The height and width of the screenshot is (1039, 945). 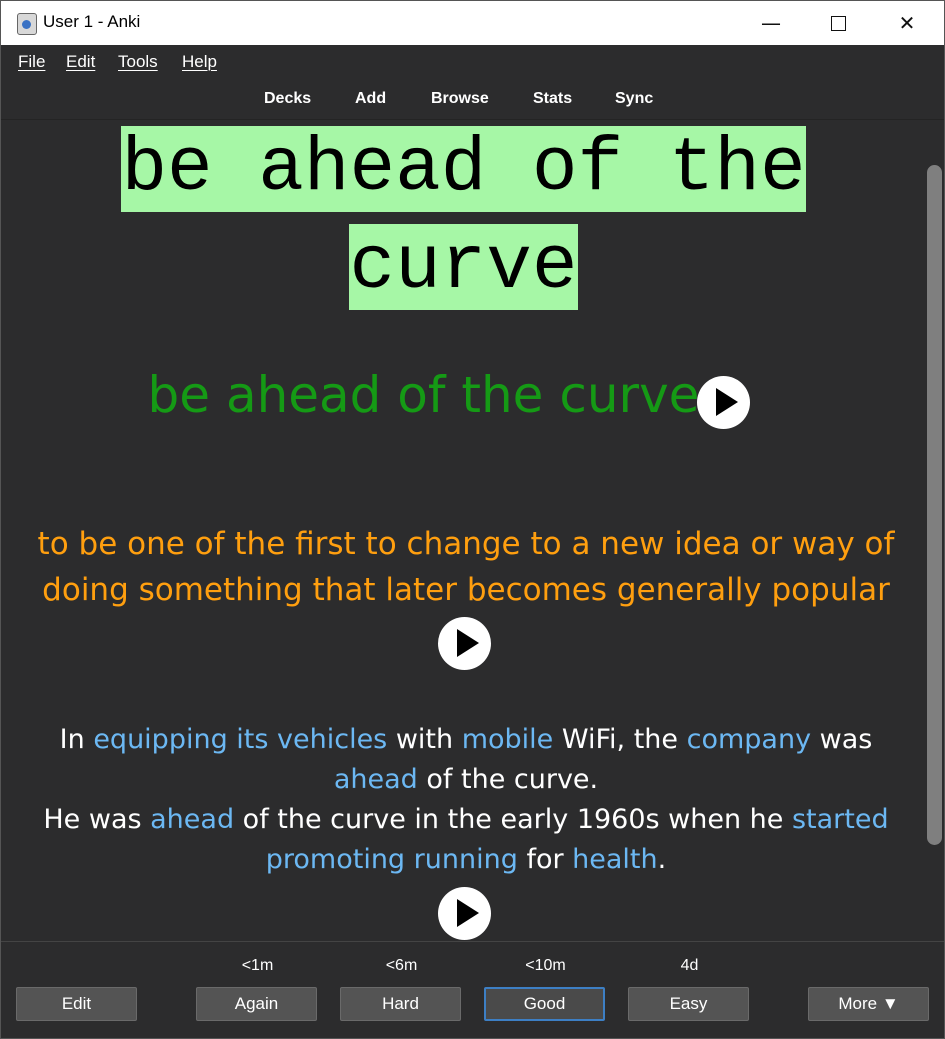 I want to click on hard-due: <6m, so click(x=401, y=965).